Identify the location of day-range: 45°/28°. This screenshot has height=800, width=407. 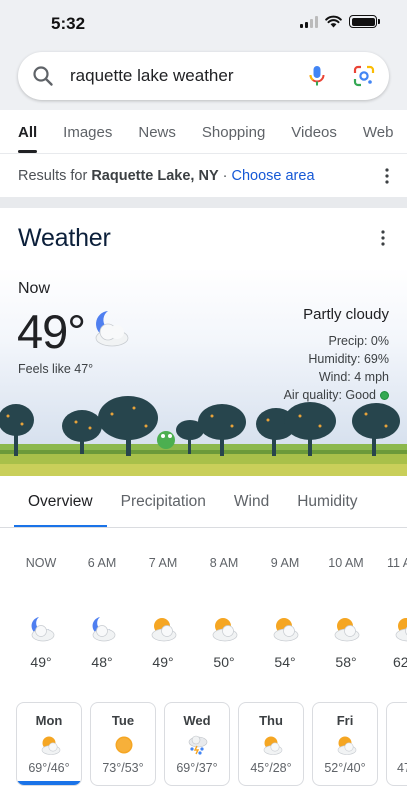
(271, 768).